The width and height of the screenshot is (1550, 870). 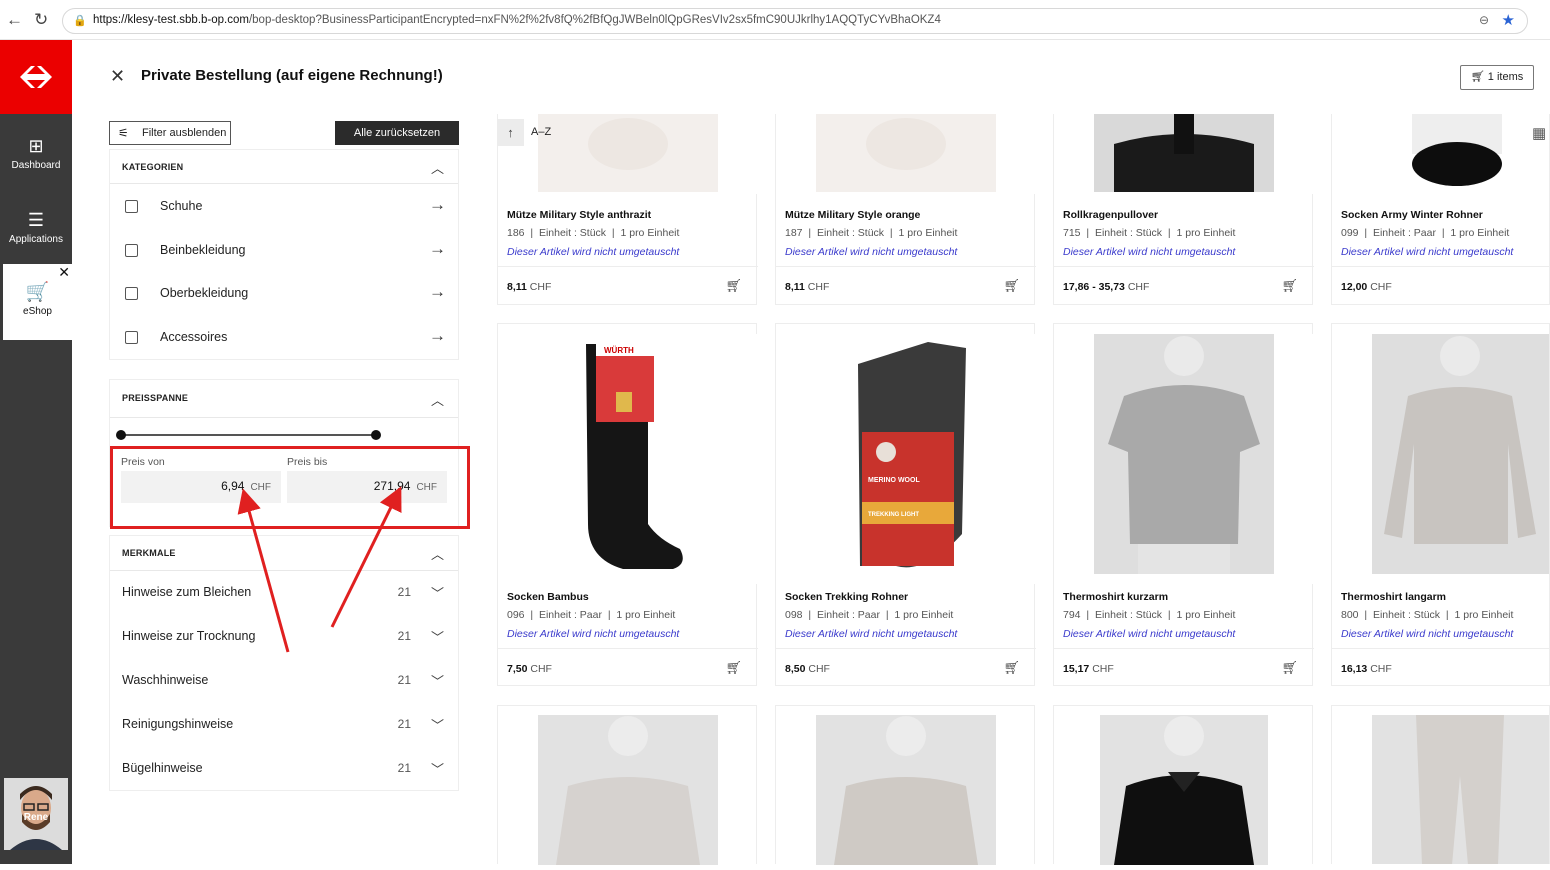 What do you see at coordinates (162, 768) in the screenshot?
I see `feature-label: Bügelhinweise` at bounding box center [162, 768].